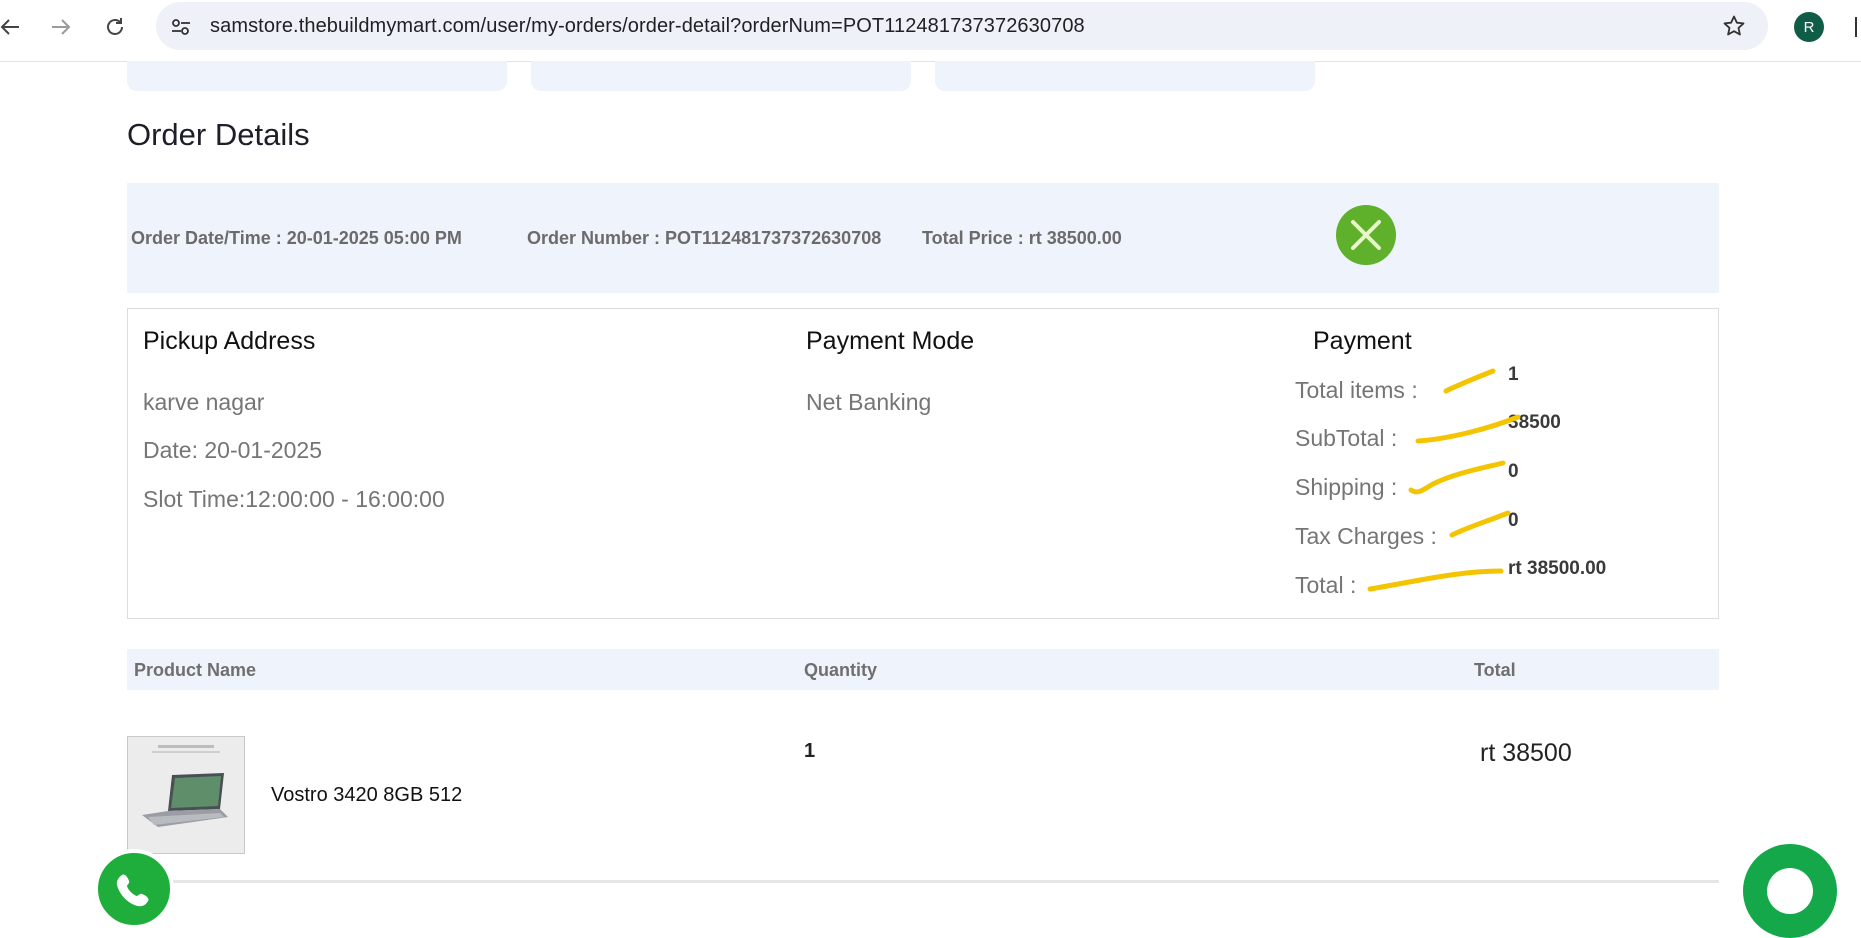 Image resolution: width=1861 pixels, height=938 pixels. I want to click on chat-button, so click(1790, 891).